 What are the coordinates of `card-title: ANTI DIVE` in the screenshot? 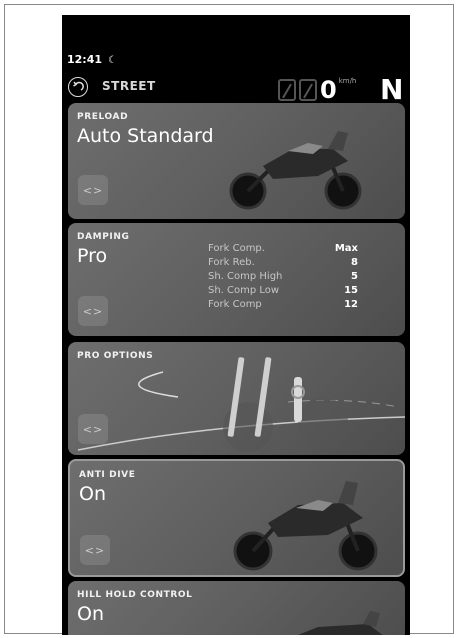 It's located at (107, 475).